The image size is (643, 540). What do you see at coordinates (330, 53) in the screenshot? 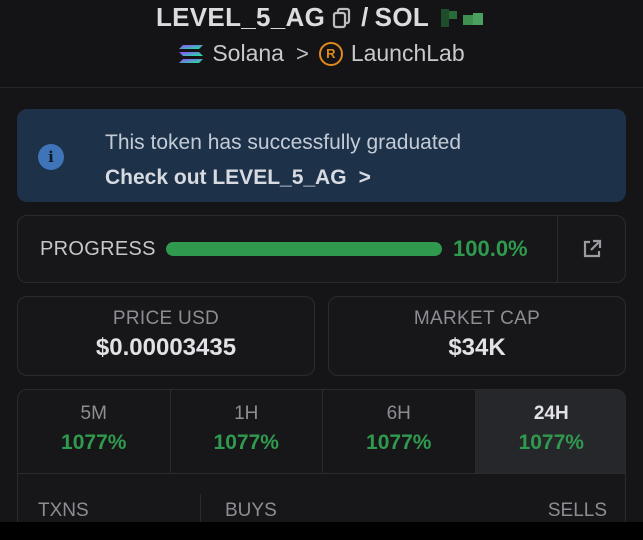
I see `raydium-icon: R` at bounding box center [330, 53].